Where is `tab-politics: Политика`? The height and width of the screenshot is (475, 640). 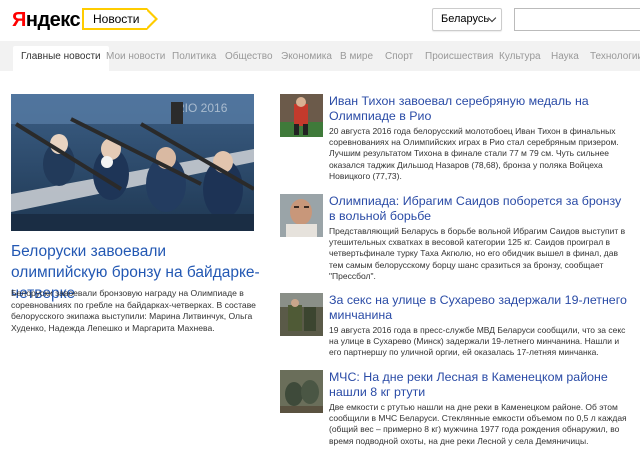
tab-politics: Политика is located at coordinates (194, 58).